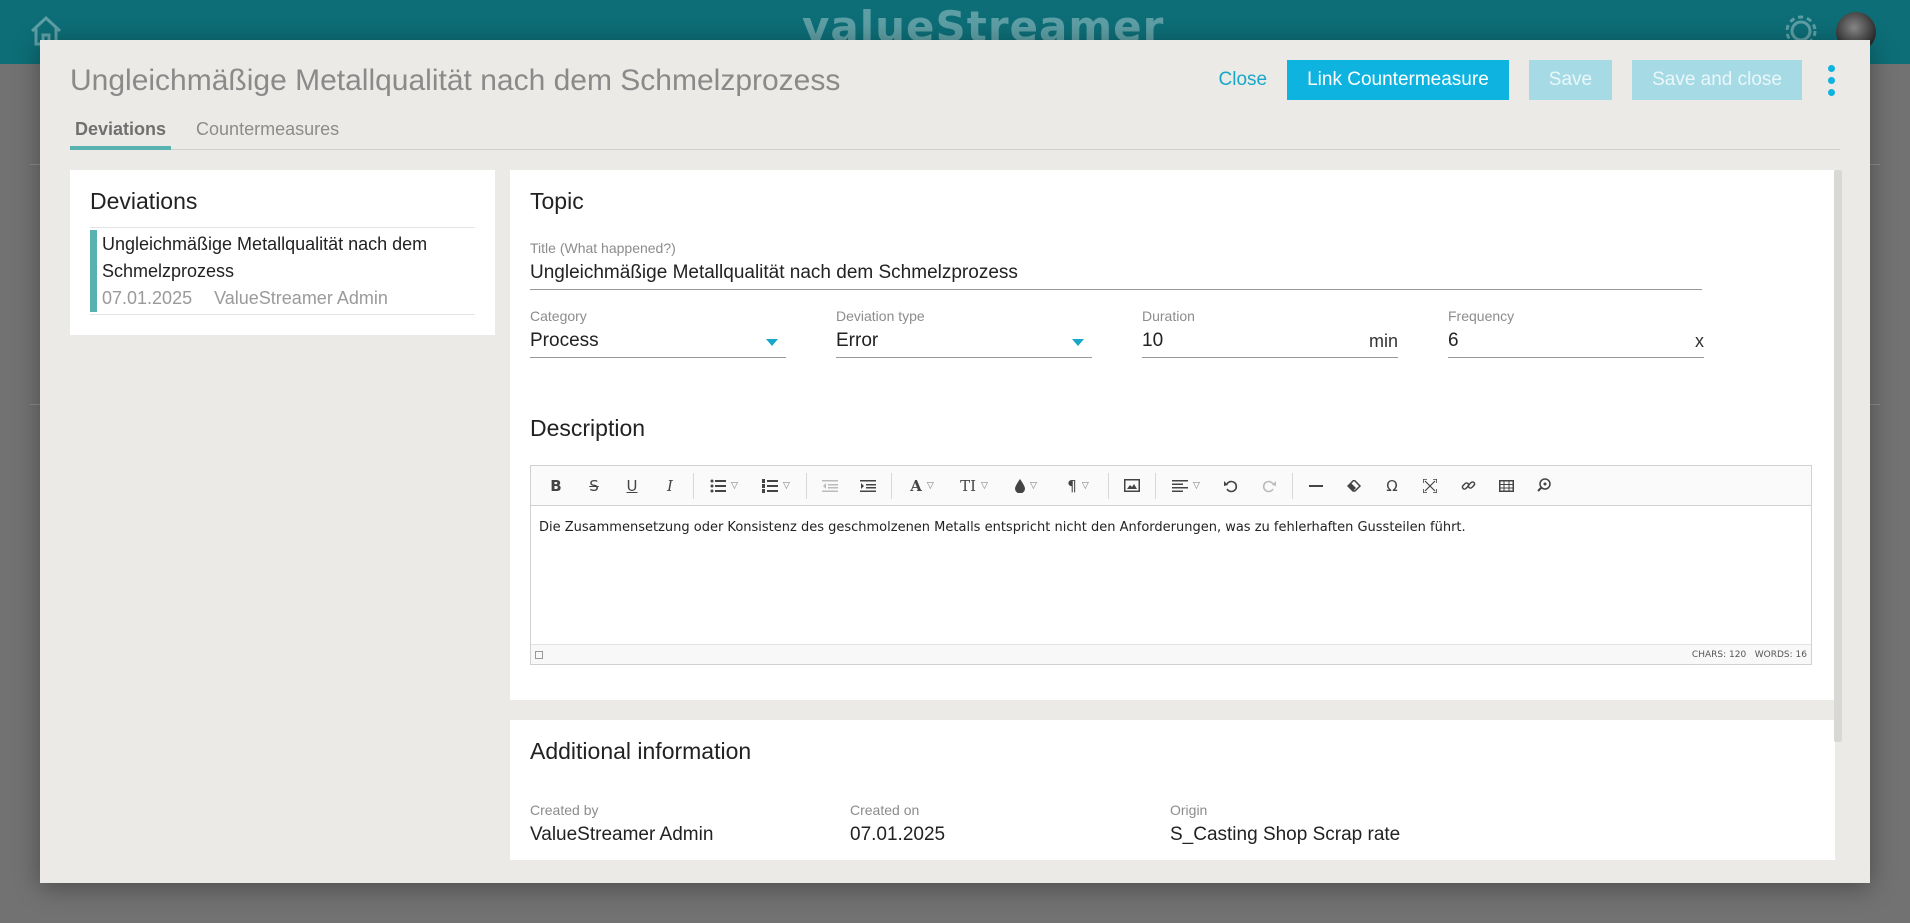  Describe the element at coordinates (1171, 654) in the screenshot. I see `editor-statusbar: CHARS: 120 WORDS: 16` at that location.